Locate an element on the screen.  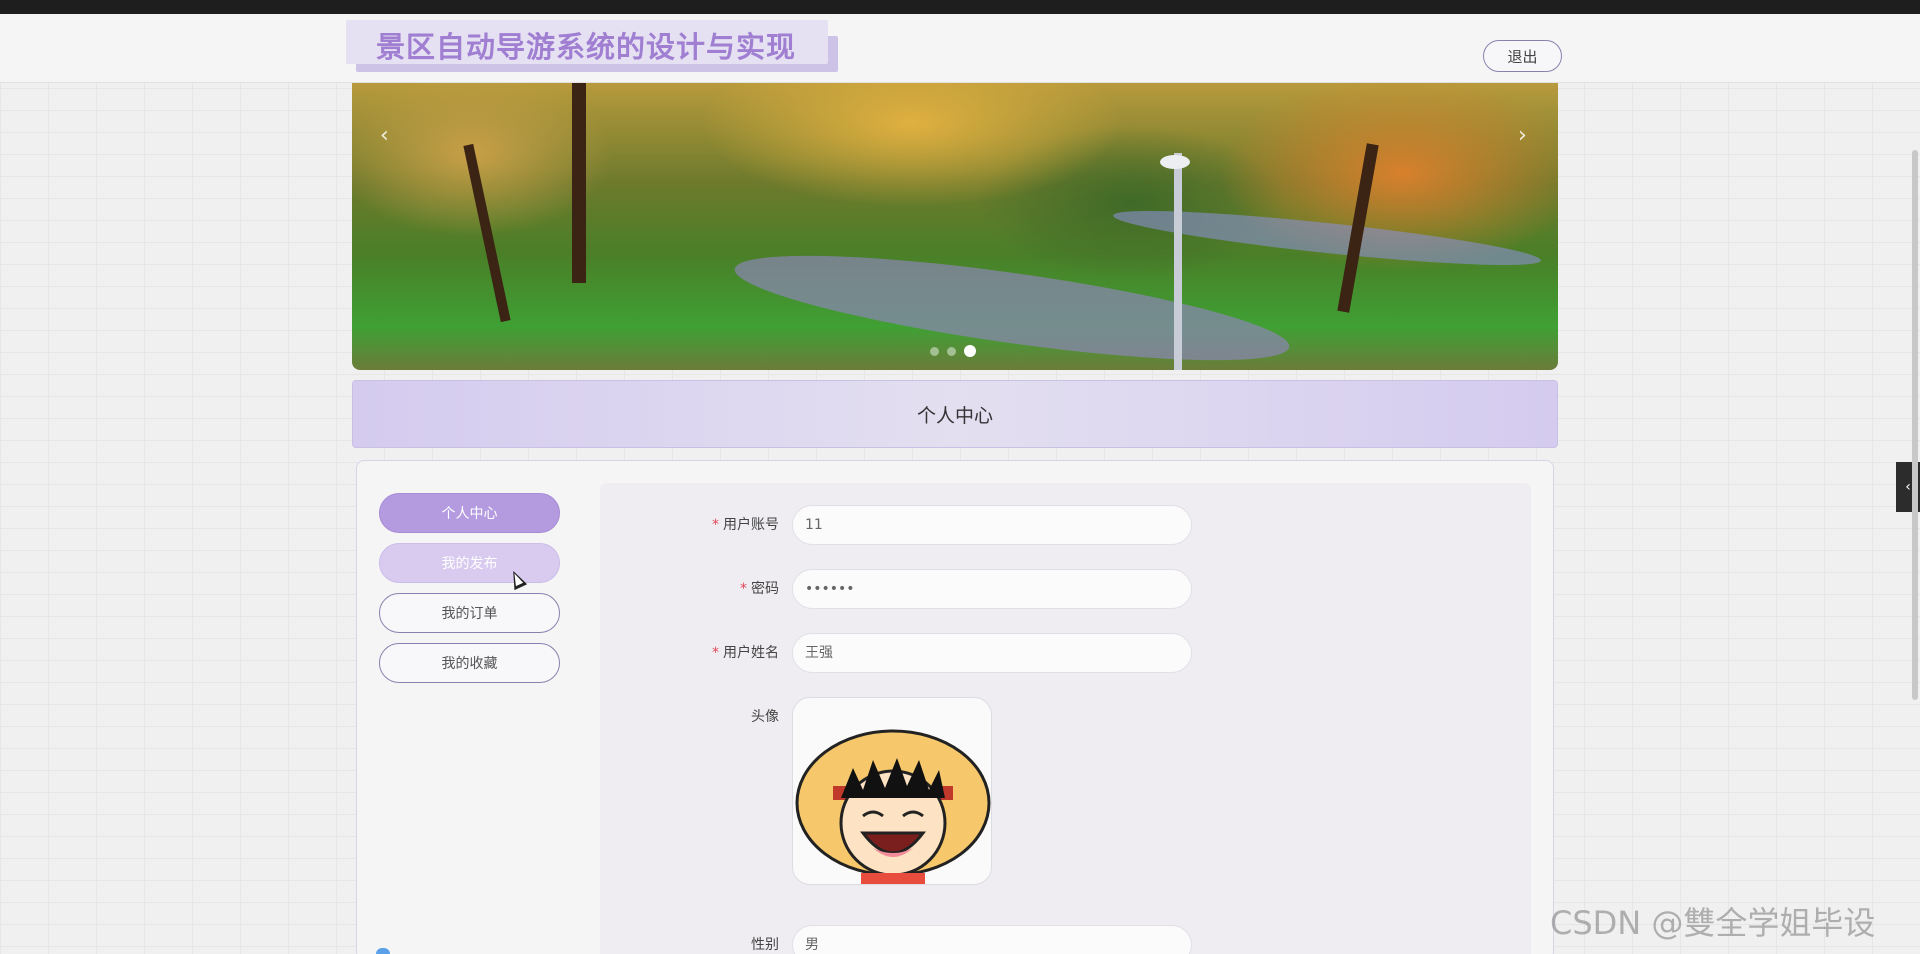
sidebar-item-profile: 个人中心 is located at coordinates (469, 513).